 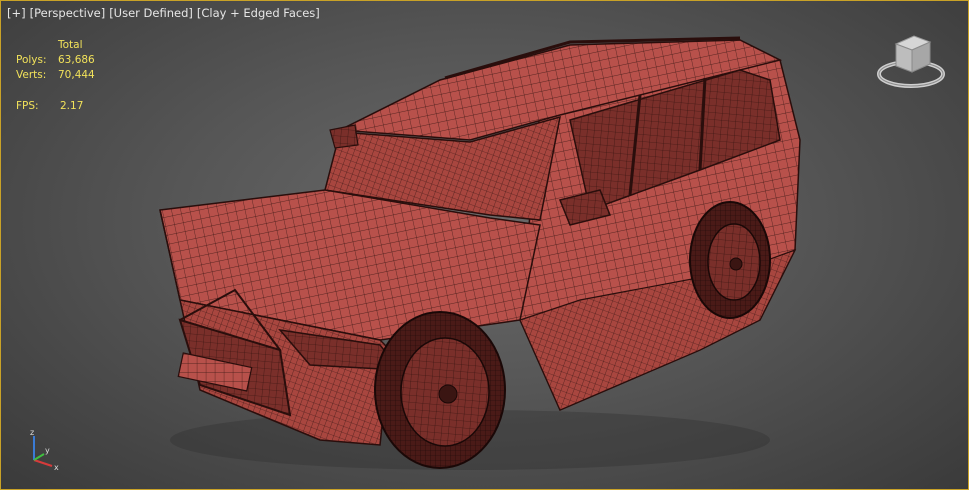 I want to click on verts-value: 70,444, so click(x=76, y=75).